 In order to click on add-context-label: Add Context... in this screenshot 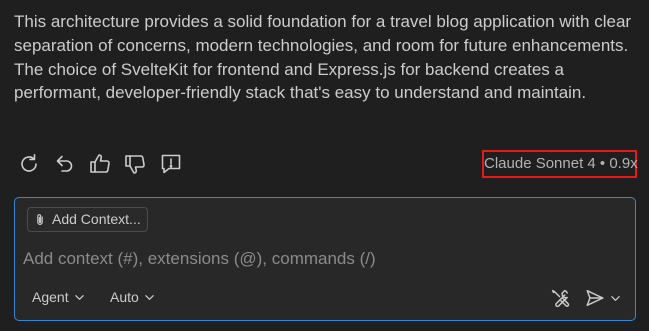, I will do `click(96, 219)`.